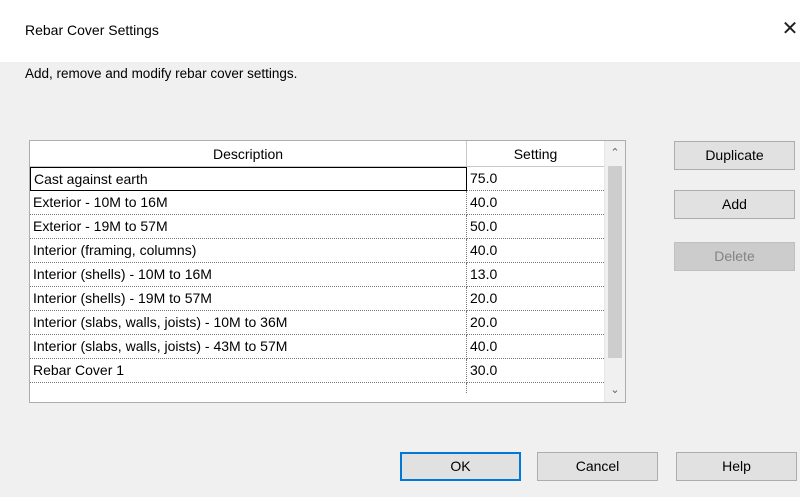 Image resolution: width=800 pixels, height=497 pixels. What do you see at coordinates (535, 388) in the screenshot?
I see `setting-cell-empty` at bounding box center [535, 388].